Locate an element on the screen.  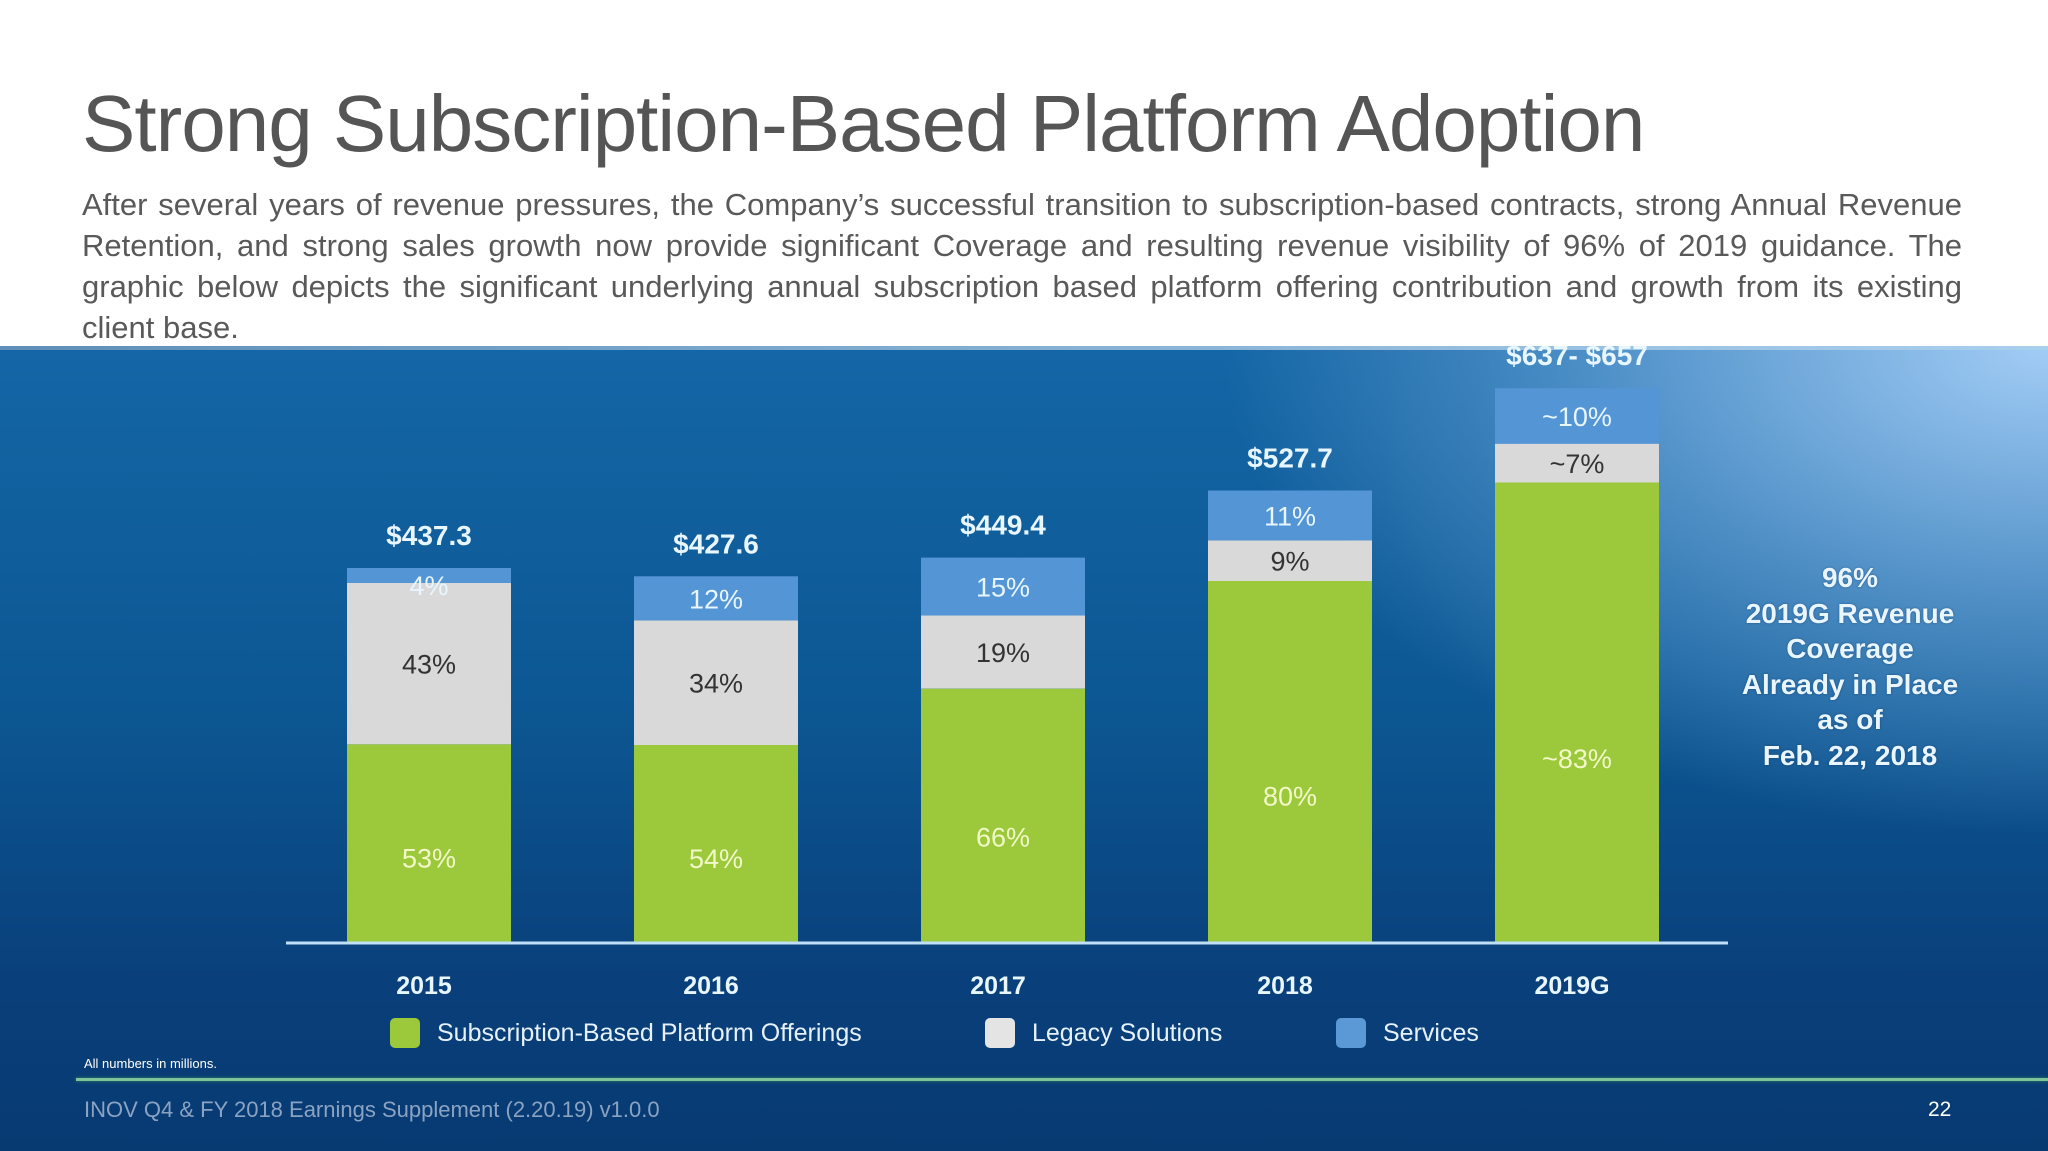
total-label: $449.4 is located at coordinates (1003, 525).